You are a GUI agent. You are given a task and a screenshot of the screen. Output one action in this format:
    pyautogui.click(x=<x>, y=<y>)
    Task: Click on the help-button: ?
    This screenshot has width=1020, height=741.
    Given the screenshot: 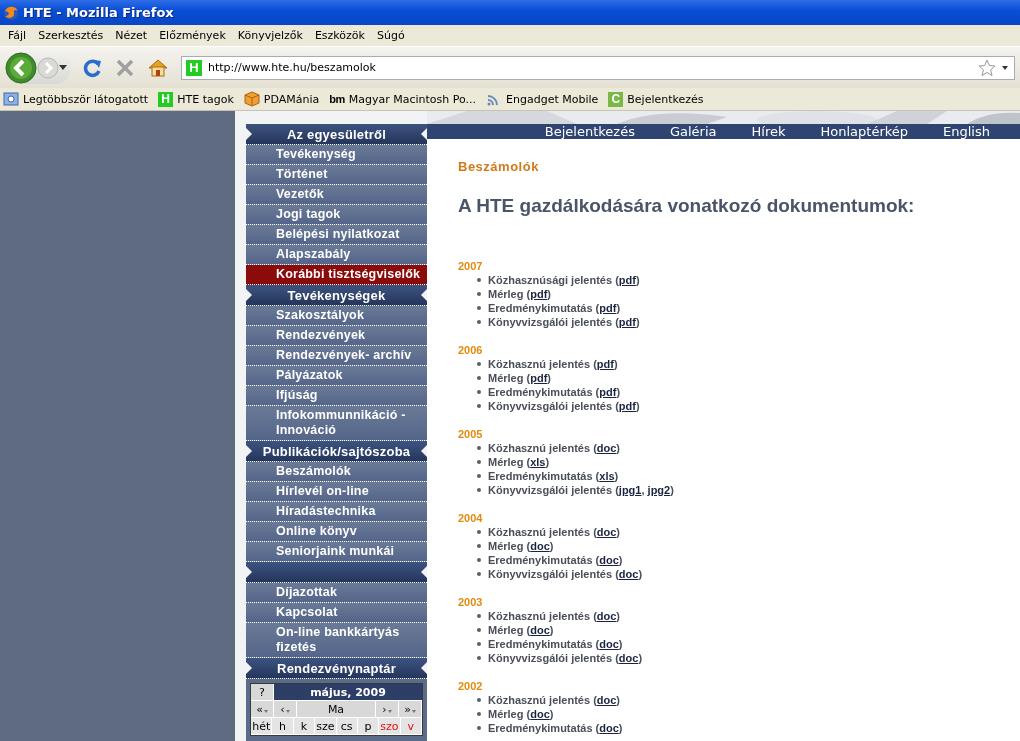 What is the action you would take?
    pyautogui.click(x=262, y=692)
    